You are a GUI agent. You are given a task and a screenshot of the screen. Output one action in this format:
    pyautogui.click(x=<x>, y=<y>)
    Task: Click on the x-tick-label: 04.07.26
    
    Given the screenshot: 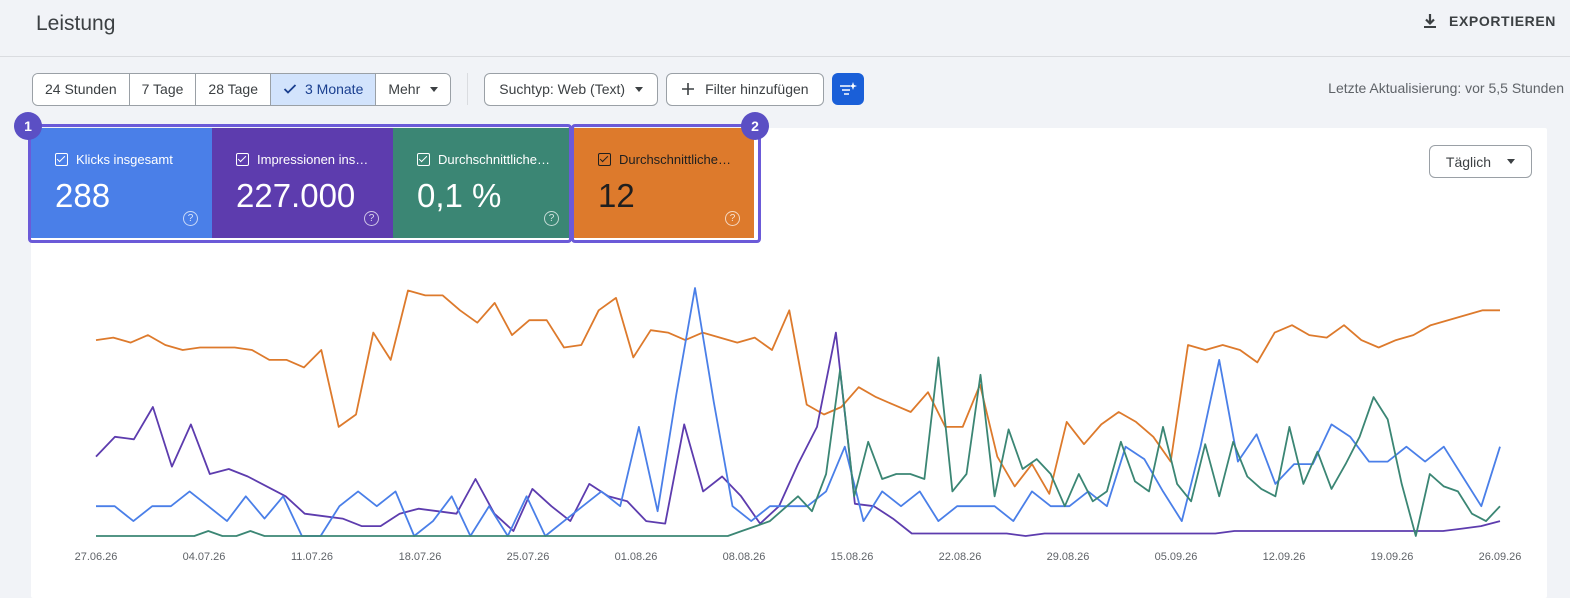 What is the action you would take?
    pyautogui.click(x=204, y=557)
    